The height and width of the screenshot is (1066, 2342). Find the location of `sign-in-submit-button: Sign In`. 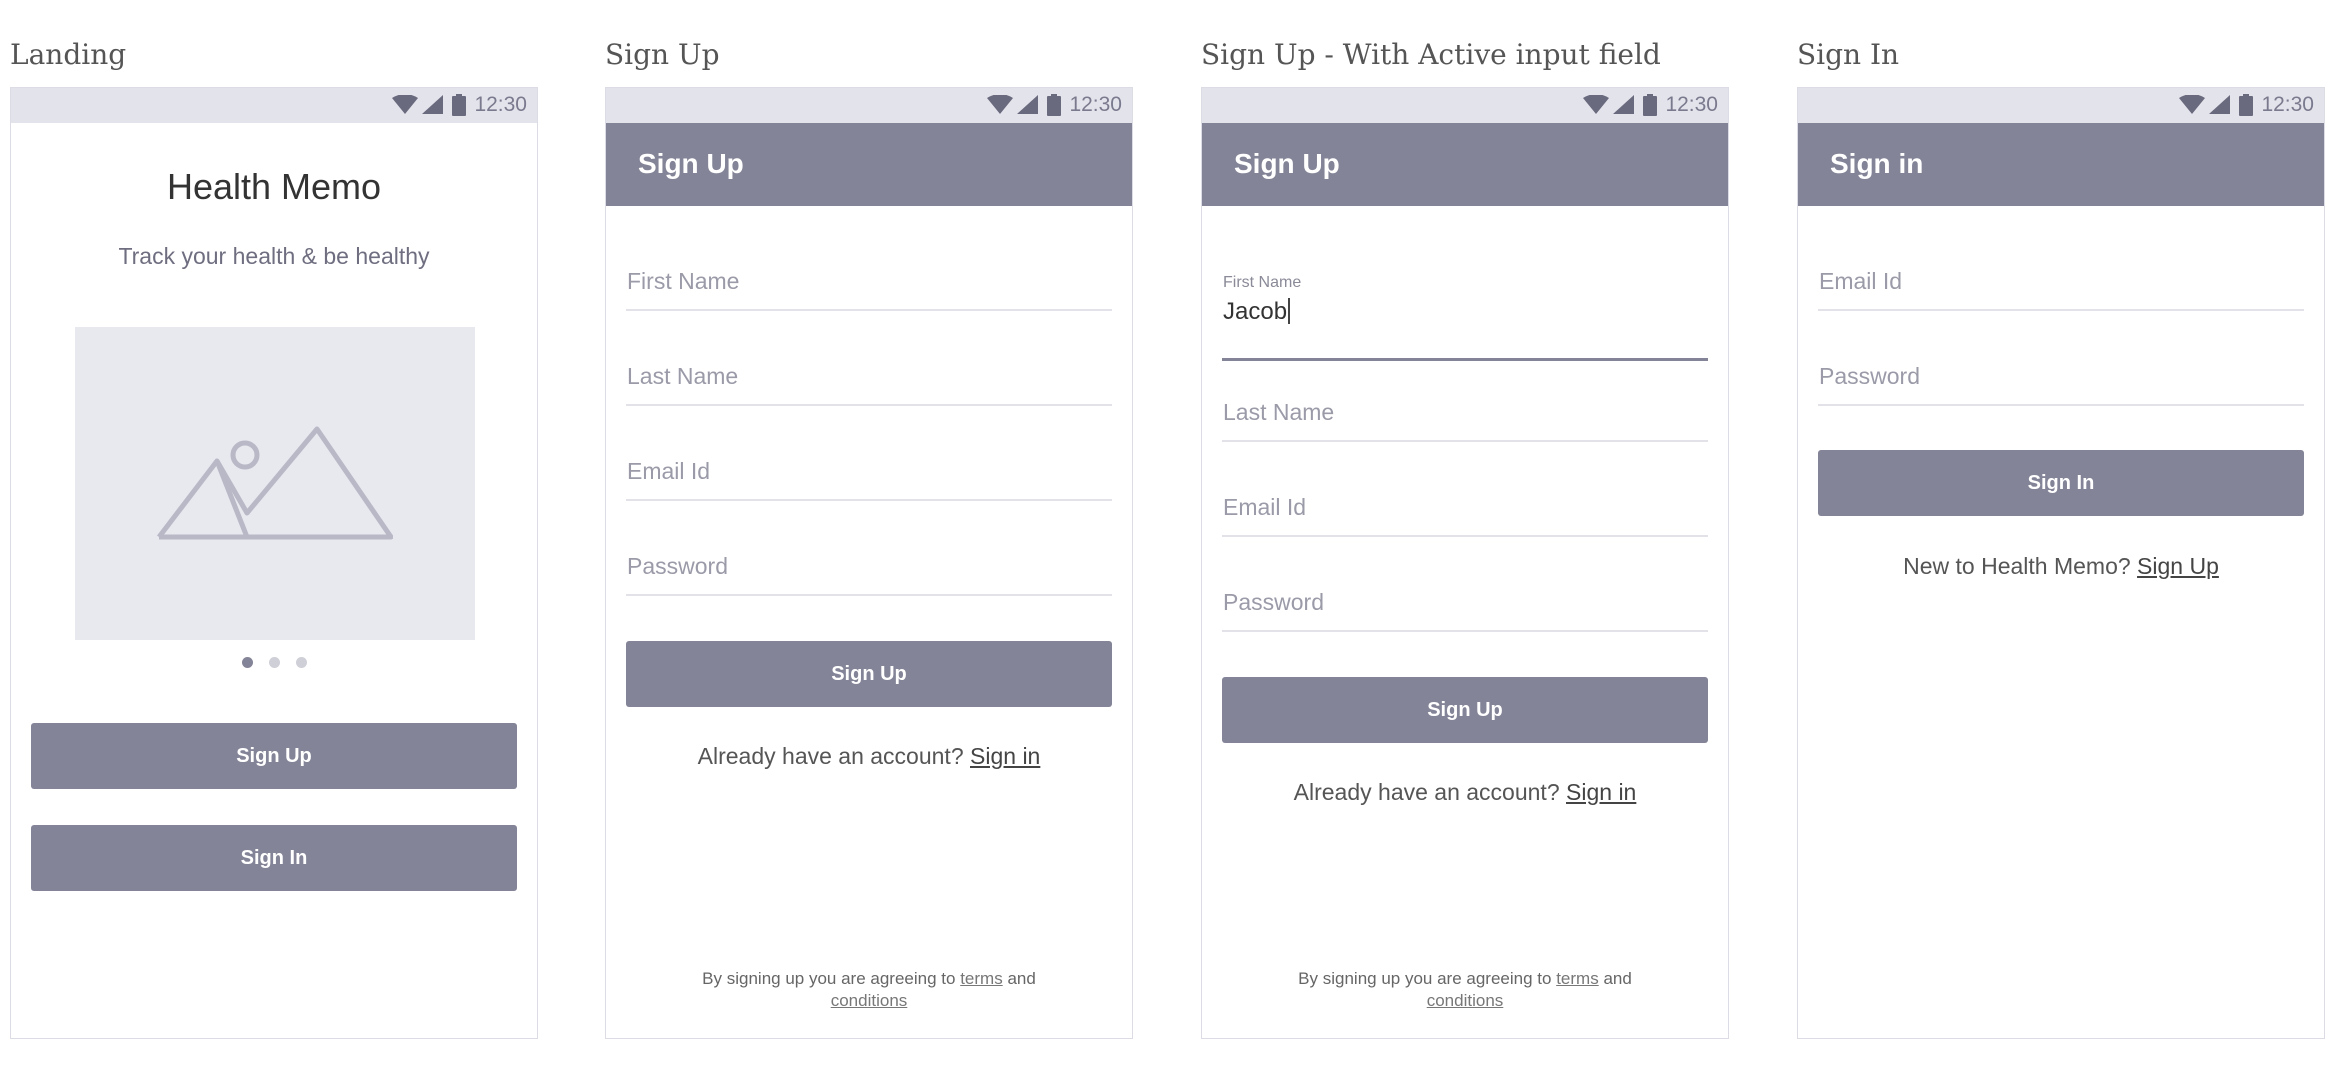

sign-in-submit-button: Sign In is located at coordinates (2061, 483).